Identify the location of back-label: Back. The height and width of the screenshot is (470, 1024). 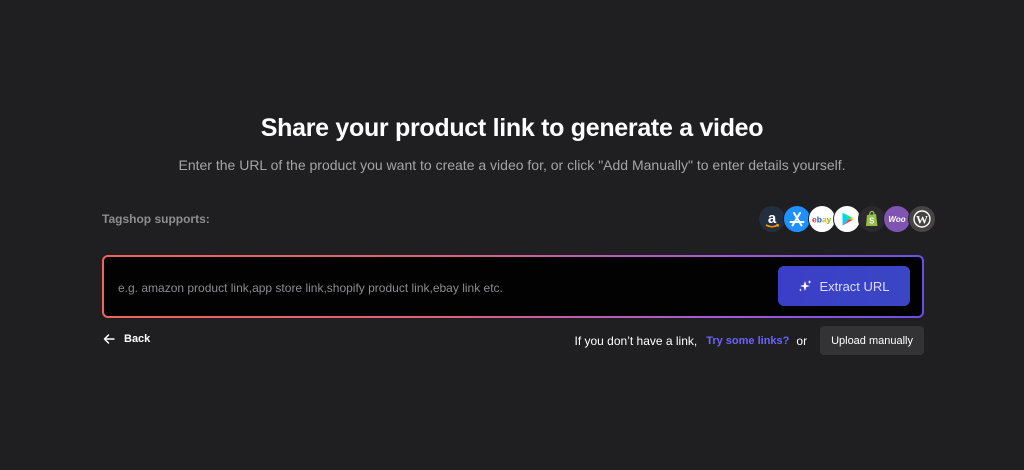
(137, 339).